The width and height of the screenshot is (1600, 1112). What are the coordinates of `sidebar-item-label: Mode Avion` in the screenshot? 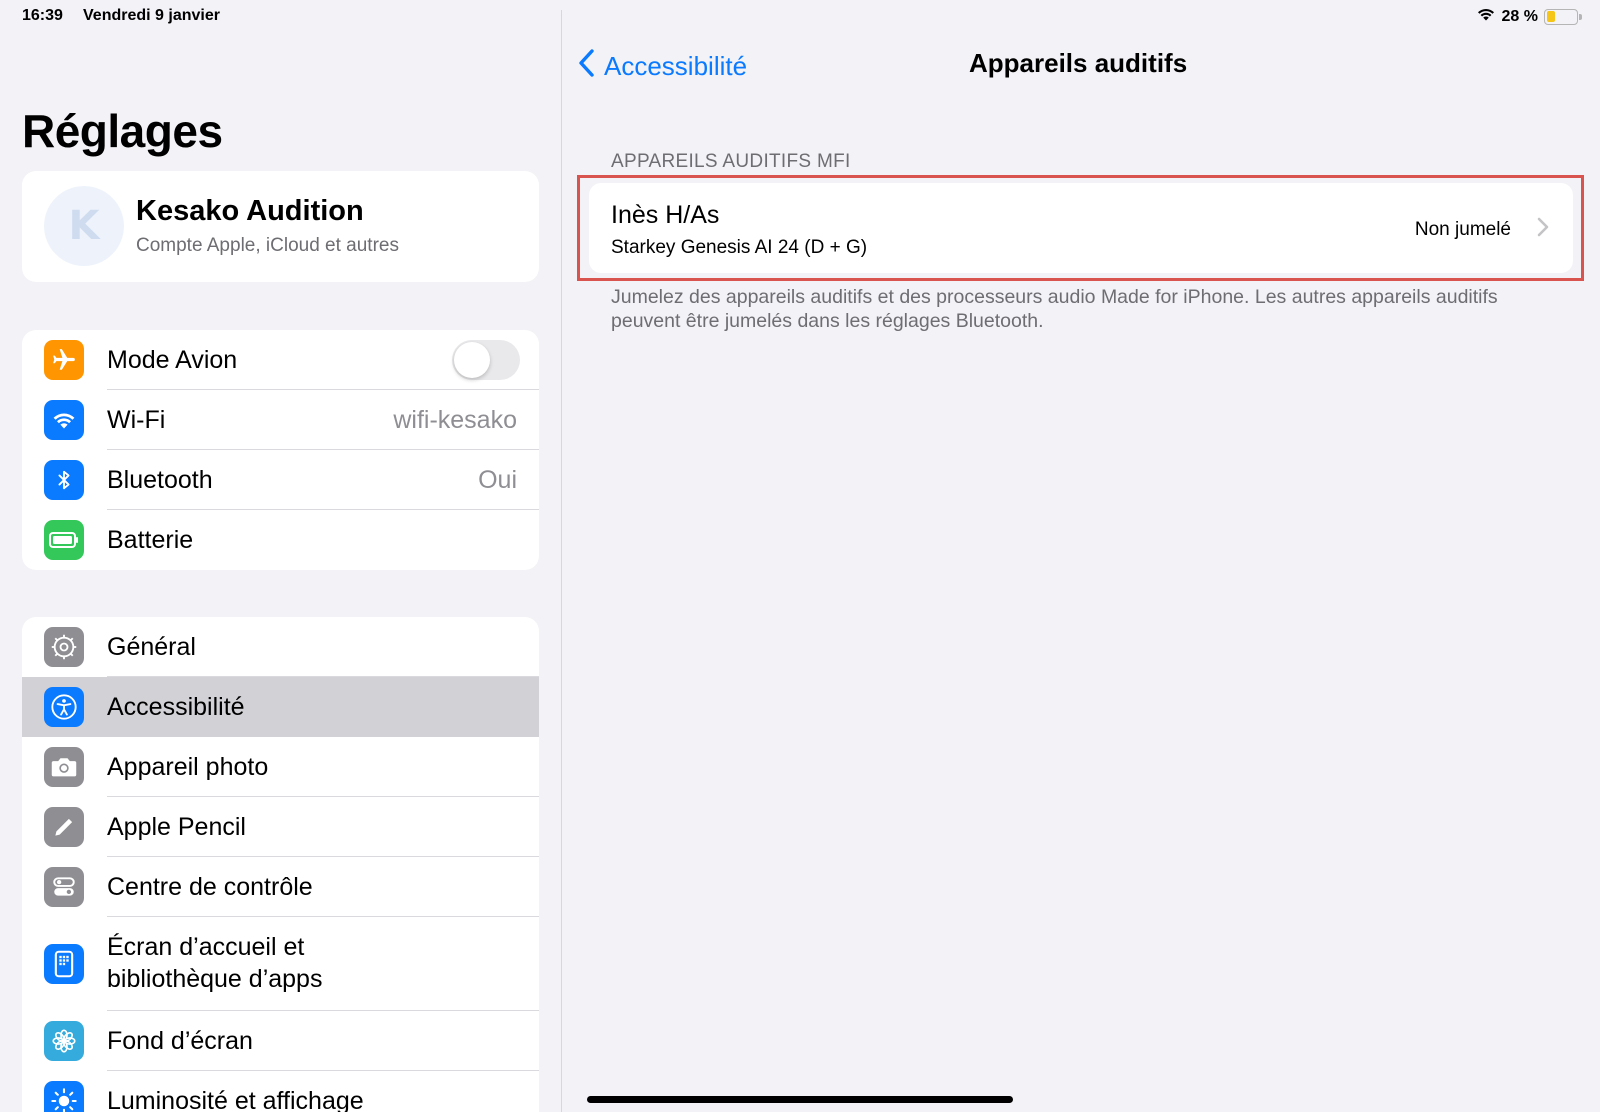 It's located at (172, 360).